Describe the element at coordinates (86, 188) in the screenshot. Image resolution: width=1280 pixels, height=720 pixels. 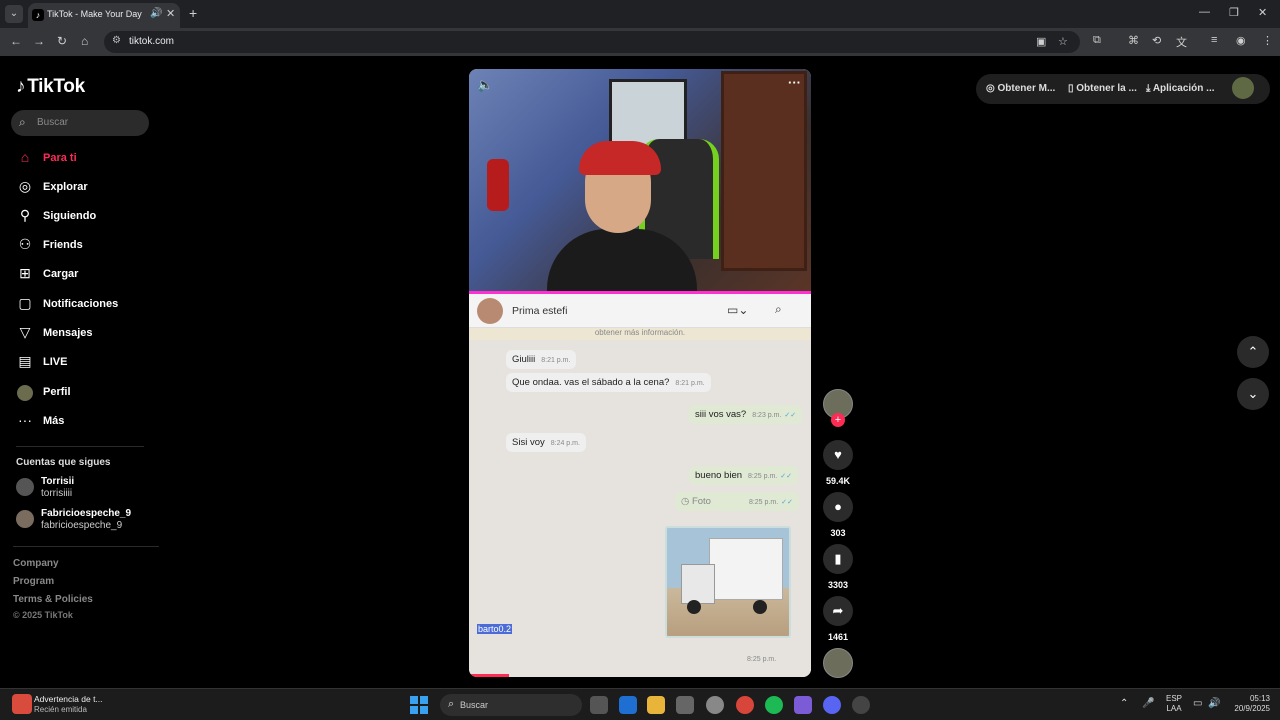
I see `nav-item-explorar: ◎ Explorar` at that location.